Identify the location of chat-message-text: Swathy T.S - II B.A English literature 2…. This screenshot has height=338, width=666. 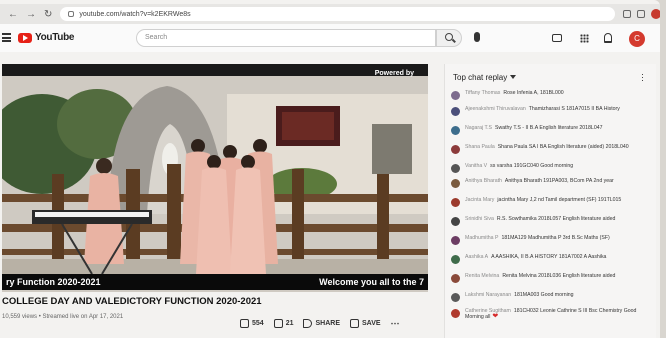
(549, 127).